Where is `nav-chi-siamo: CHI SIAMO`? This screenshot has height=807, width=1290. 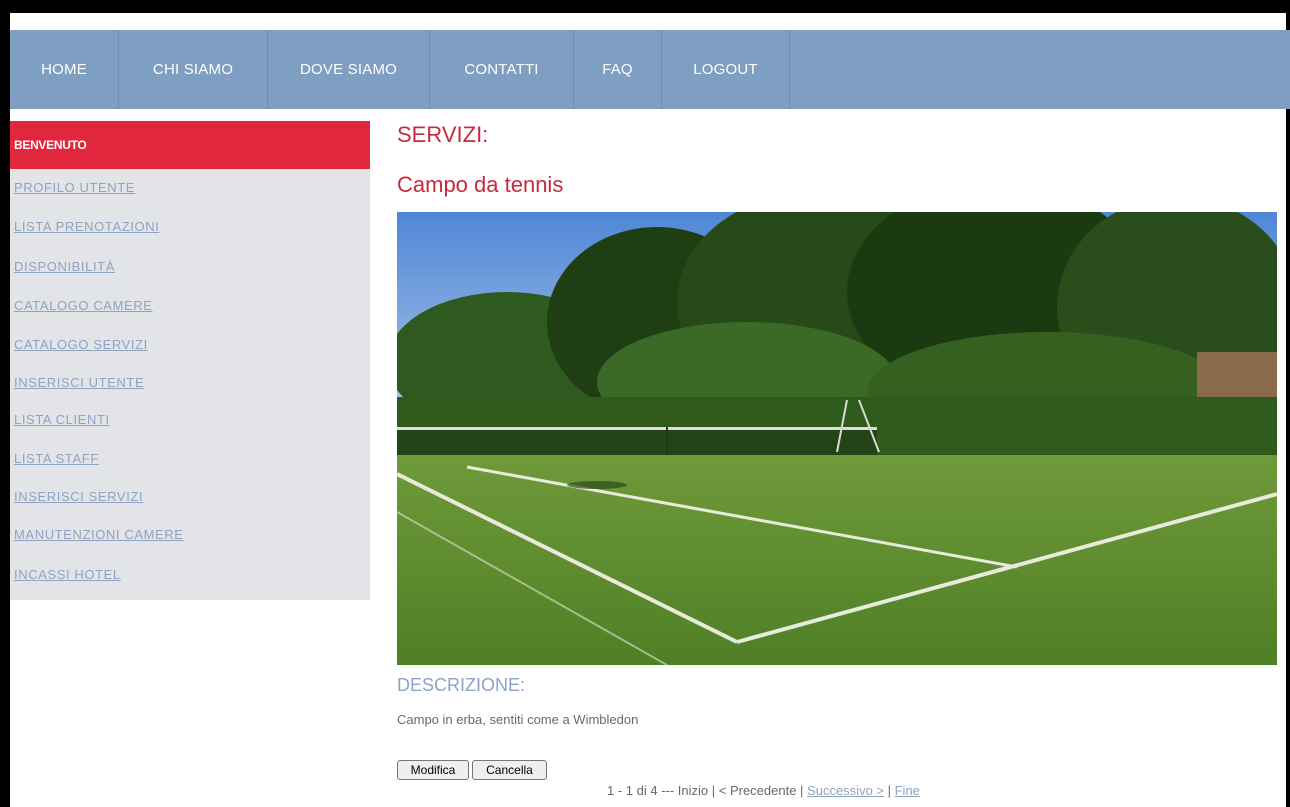
nav-chi-siamo: CHI SIAMO is located at coordinates (193, 69).